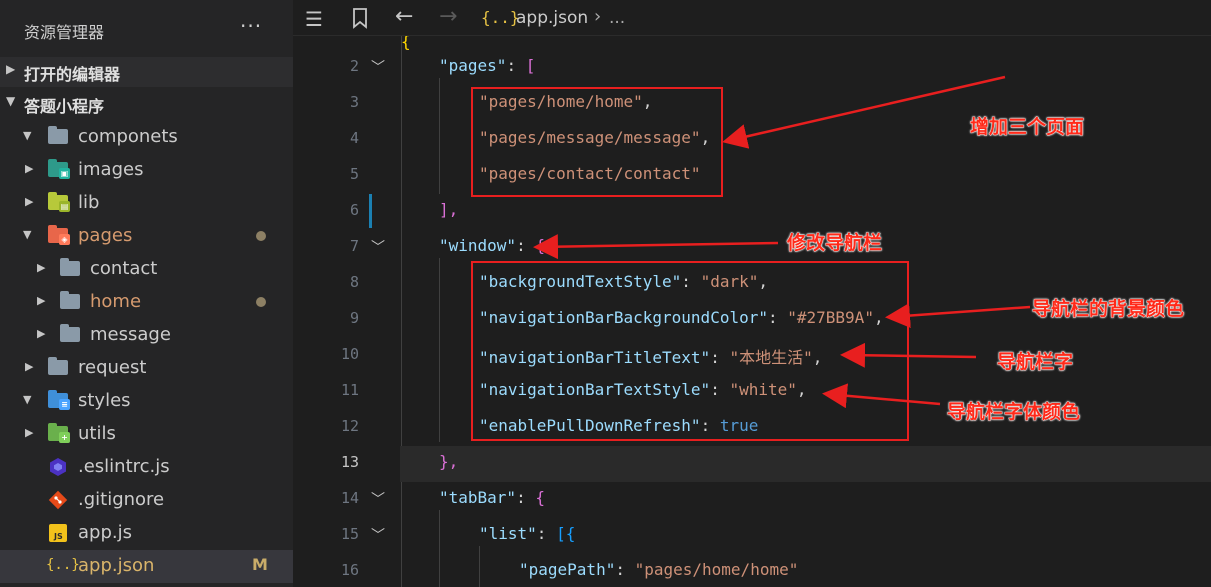 This screenshot has height=587, width=1211. What do you see at coordinates (146, 27) in the screenshot?
I see `explorer-header: 资源管理器 ···` at bounding box center [146, 27].